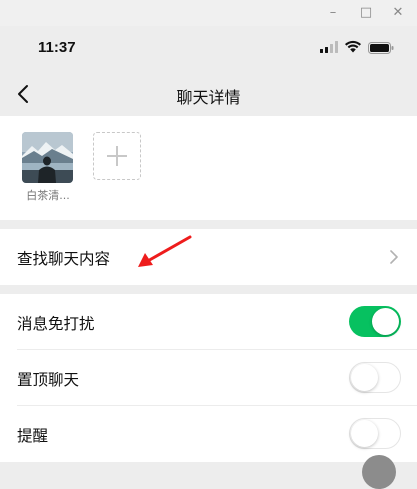  Describe the element at coordinates (57, 47) in the screenshot. I see `status-time: 11:37` at that location.